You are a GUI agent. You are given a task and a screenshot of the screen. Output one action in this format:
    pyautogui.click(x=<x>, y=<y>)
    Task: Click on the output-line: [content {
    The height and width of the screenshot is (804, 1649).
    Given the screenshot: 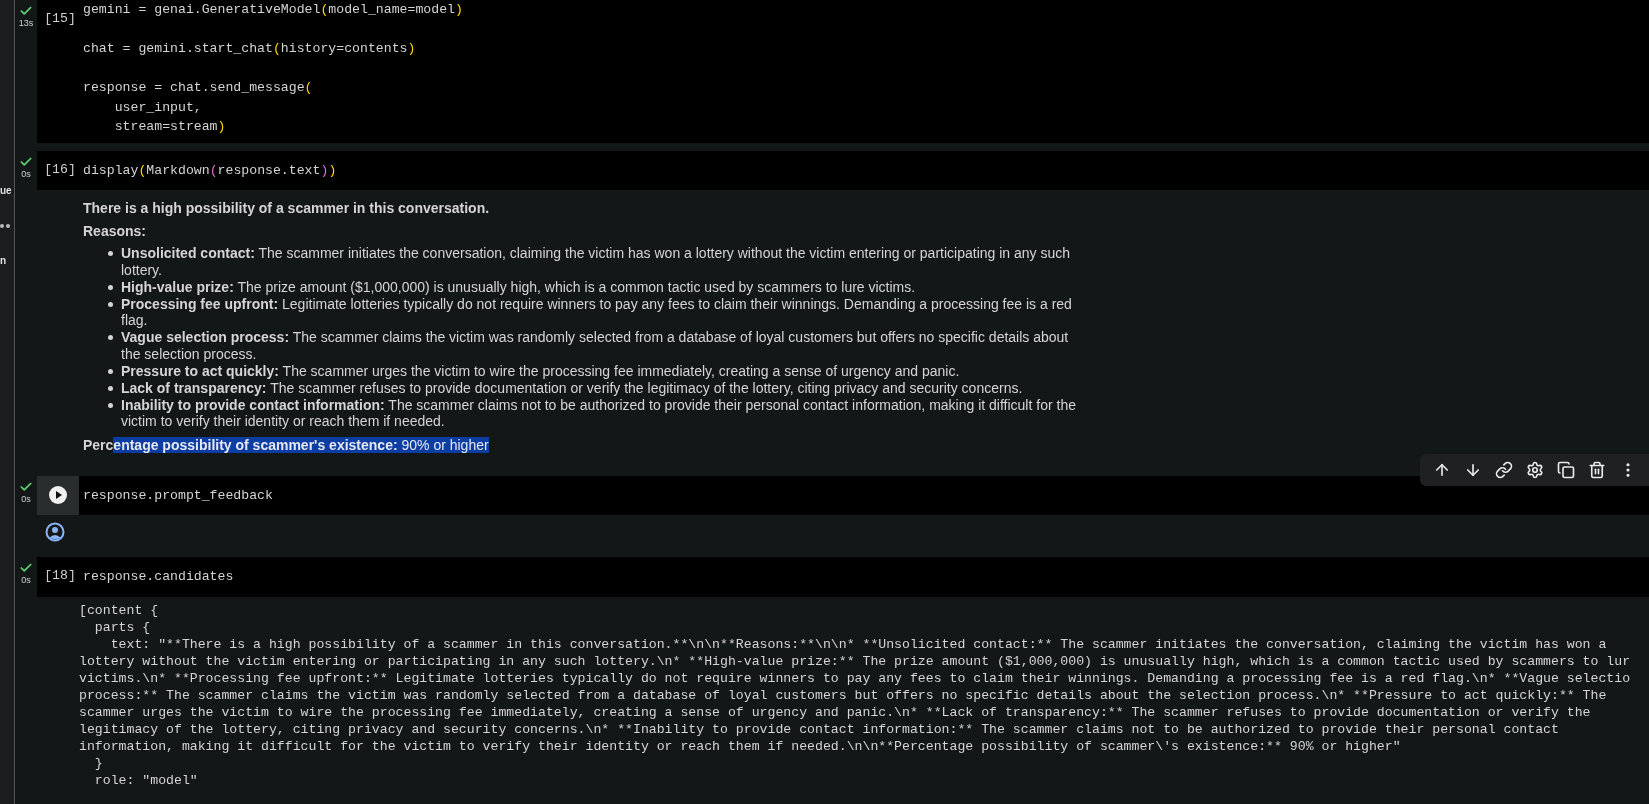 What is the action you would take?
    pyautogui.click(x=119, y=610)
    